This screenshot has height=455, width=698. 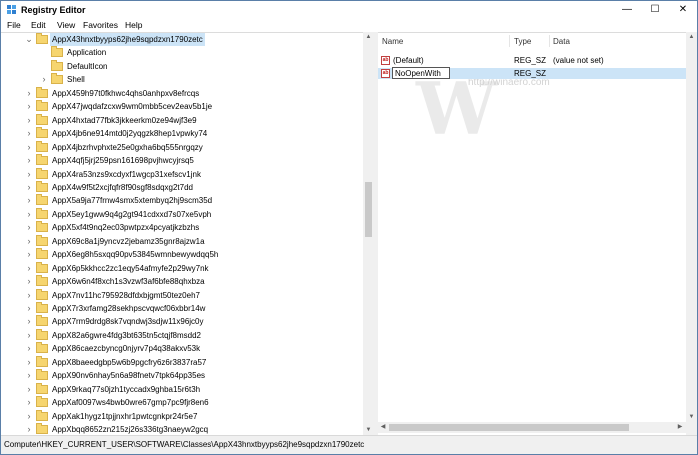 What do you see at coordinates (537, 60) in the screenshot?
I see `value-row-default: ab (Default) REG_SZ (value not set)` at bounding box center [537, 60].